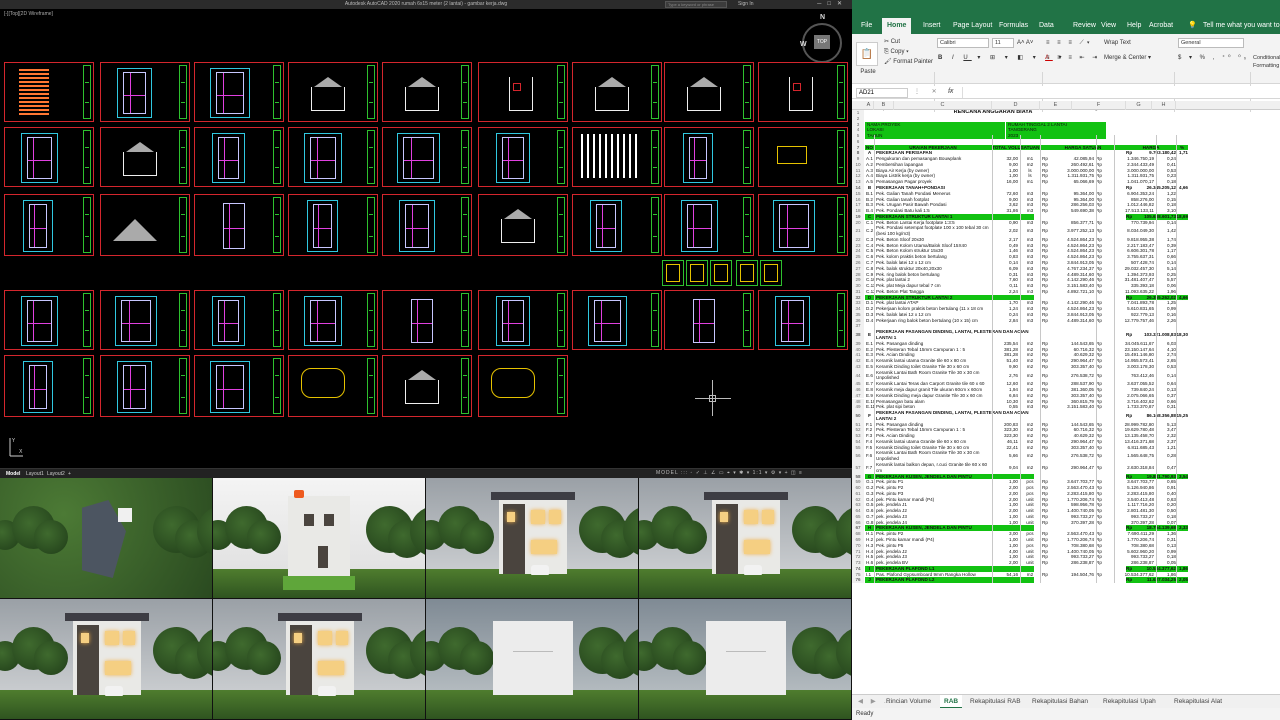  Describe the element at coordinates (832, 4) in the screenshot. I see `autocad-window-controls: ─□✕` at that location.